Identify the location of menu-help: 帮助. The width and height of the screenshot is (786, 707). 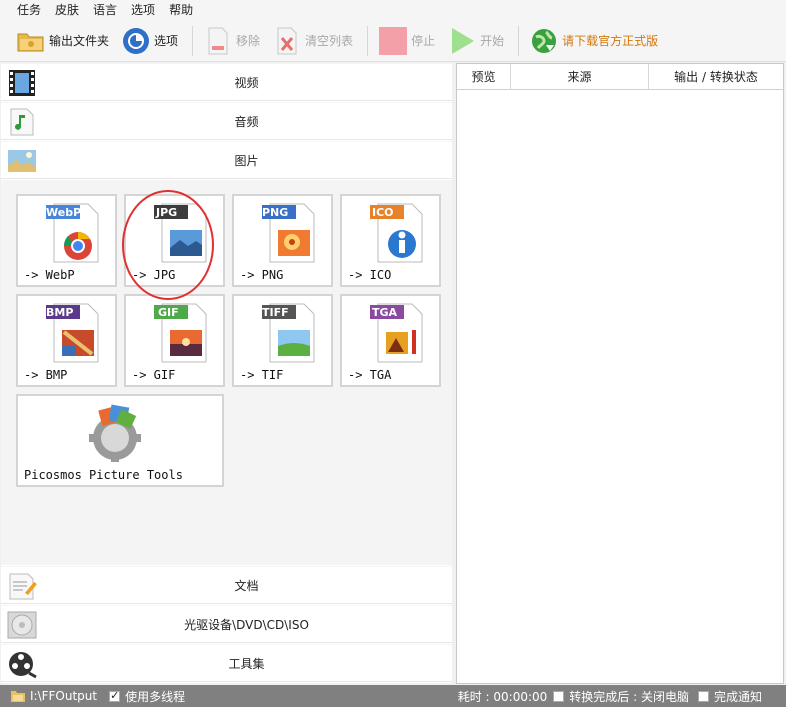
(181, 10).